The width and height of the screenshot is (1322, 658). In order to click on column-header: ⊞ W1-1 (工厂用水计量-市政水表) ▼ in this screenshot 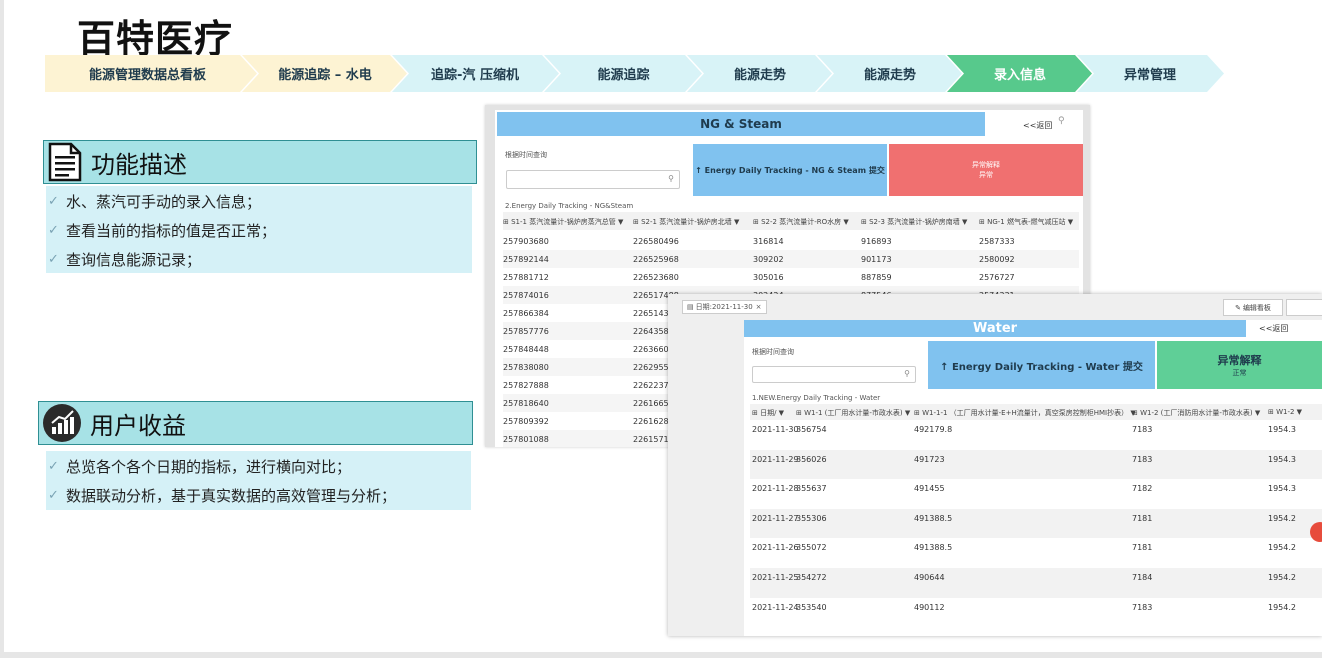, I will do `click(853, 413)`.